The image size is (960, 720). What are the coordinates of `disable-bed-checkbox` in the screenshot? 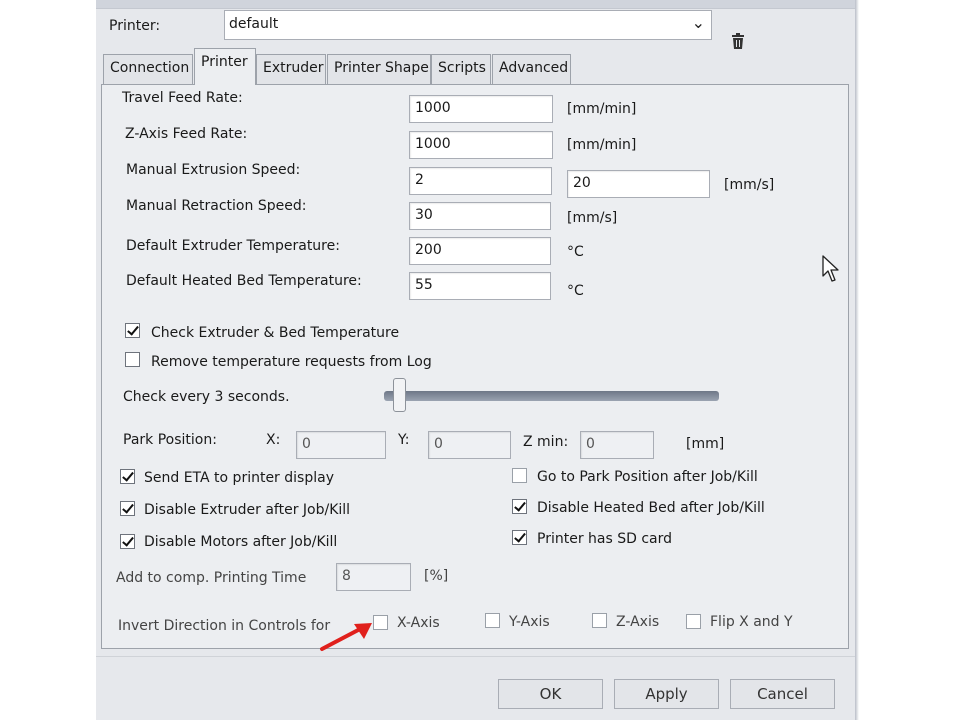 It's located at (519, 506).